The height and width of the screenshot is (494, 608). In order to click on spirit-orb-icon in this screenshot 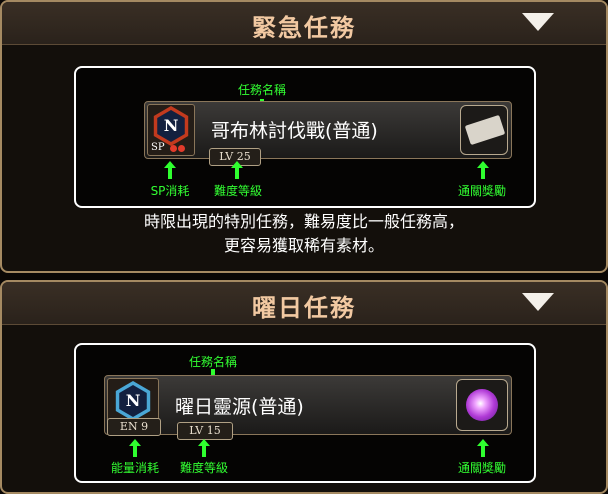, I will do `click(482, 405)`.